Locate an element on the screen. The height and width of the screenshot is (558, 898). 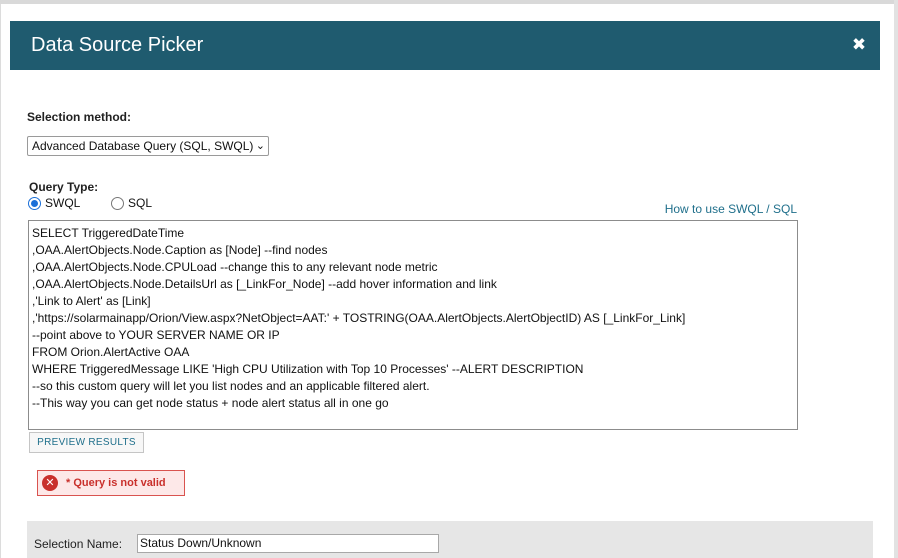
query-line: SELECT TriggeredDateTime is located at coordinates (108, 233).